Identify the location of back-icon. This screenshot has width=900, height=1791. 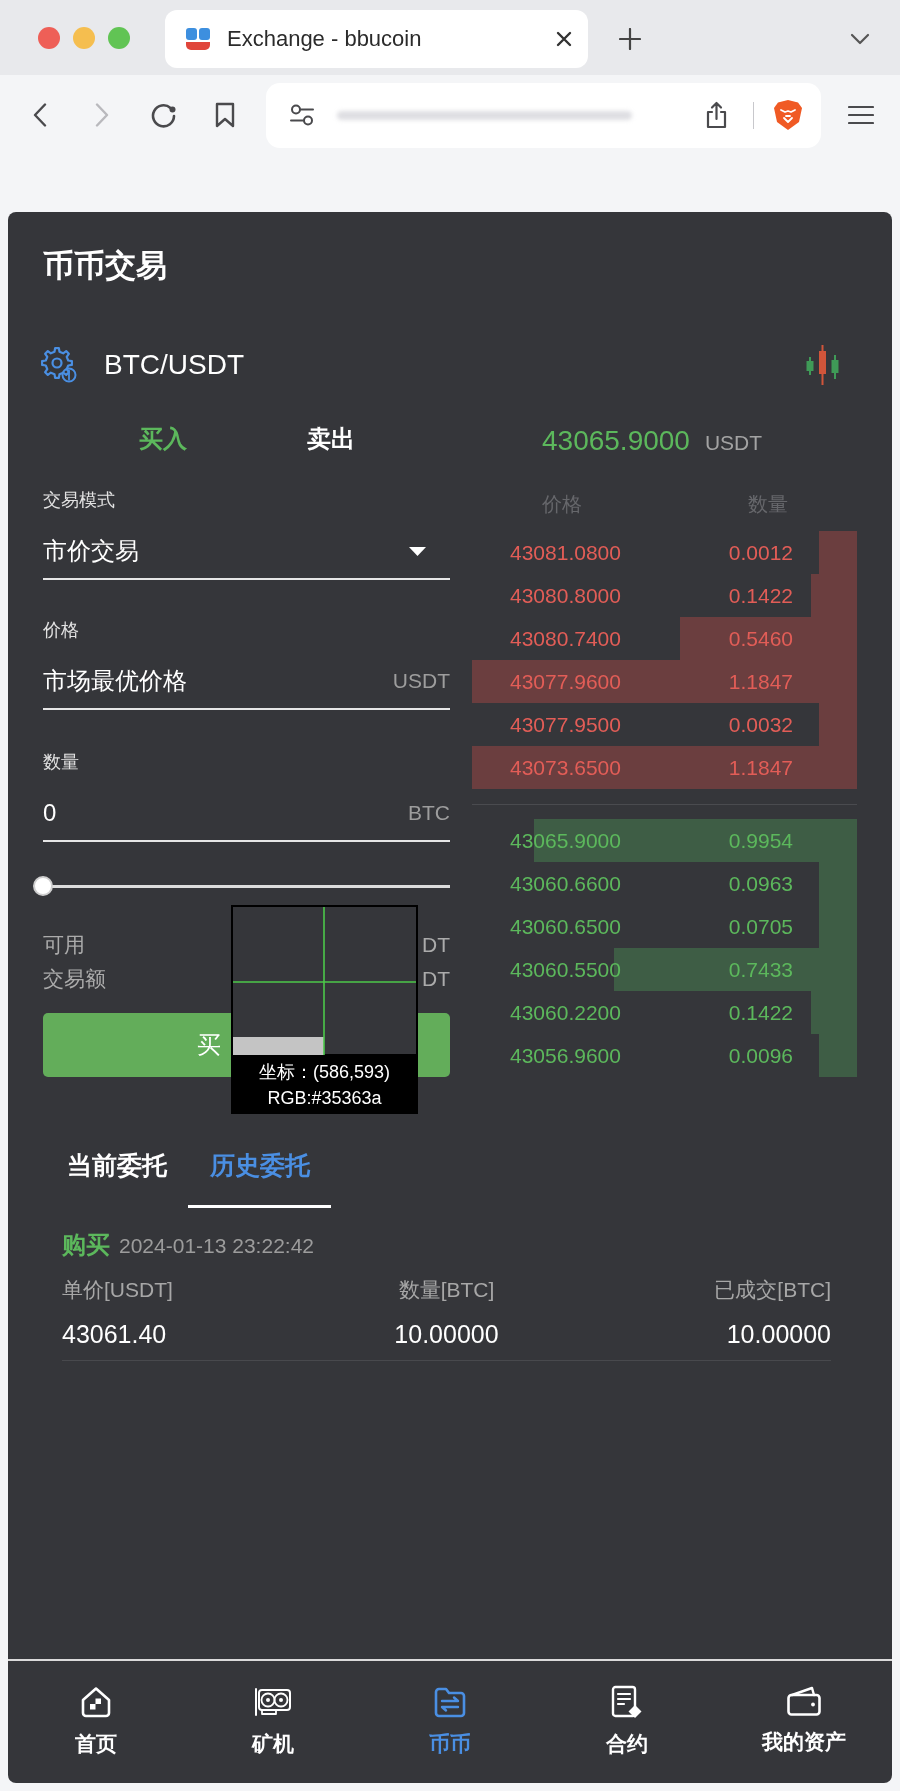
(40, 115).